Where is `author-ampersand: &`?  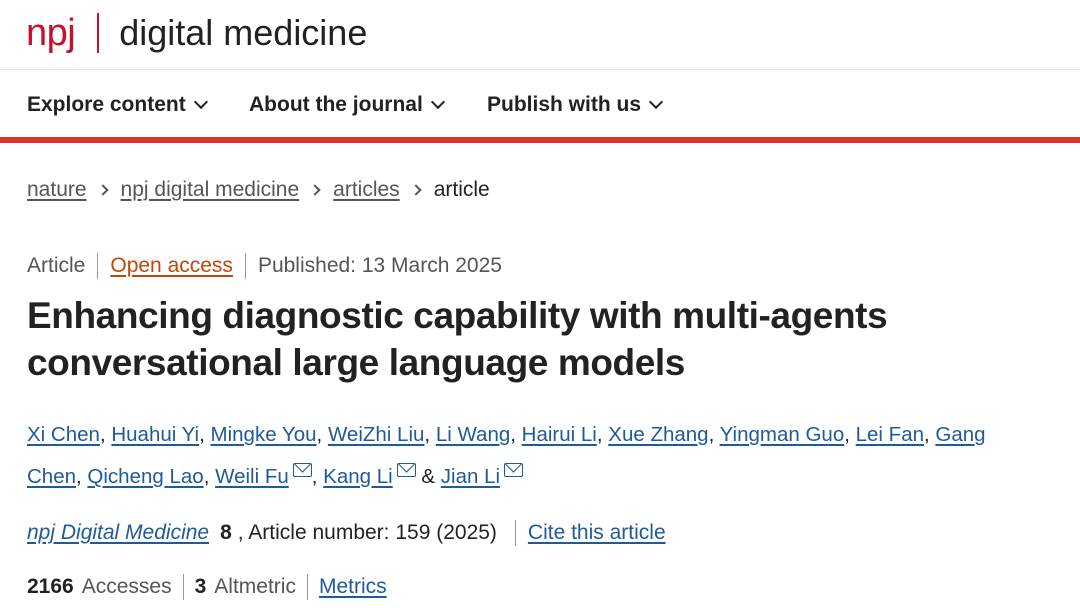 author-ampersand: & is located at coordinates (428, 476).